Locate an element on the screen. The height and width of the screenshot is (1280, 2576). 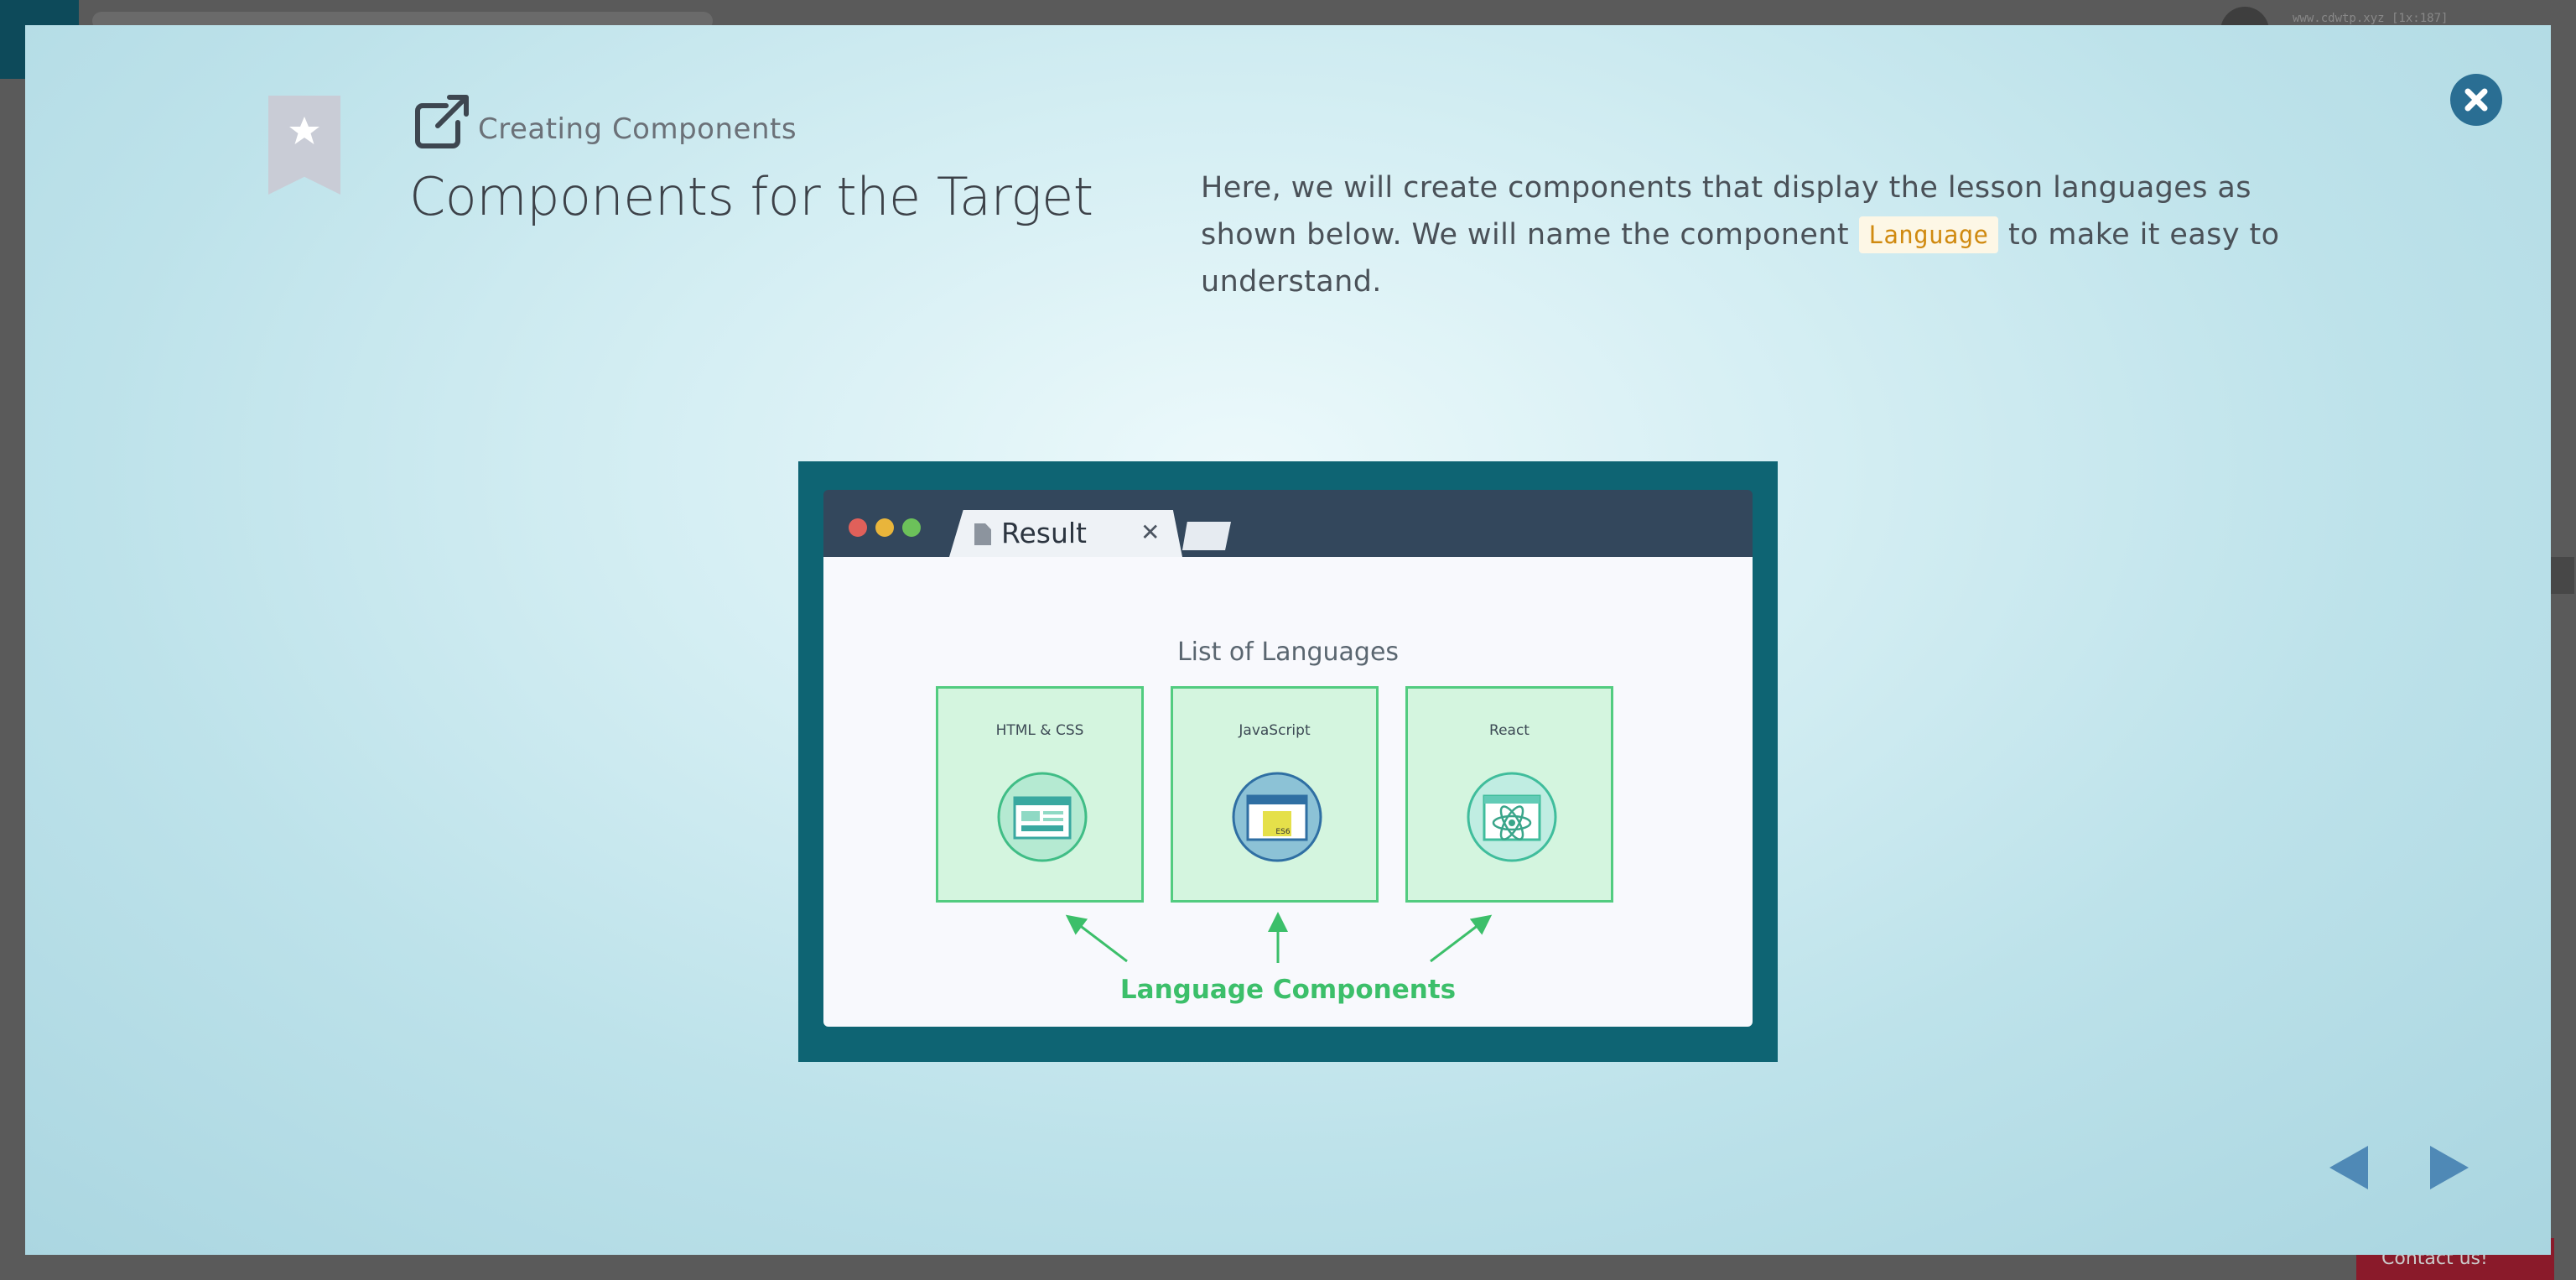
tab-label: Result is located at coordinates (1044, 533).